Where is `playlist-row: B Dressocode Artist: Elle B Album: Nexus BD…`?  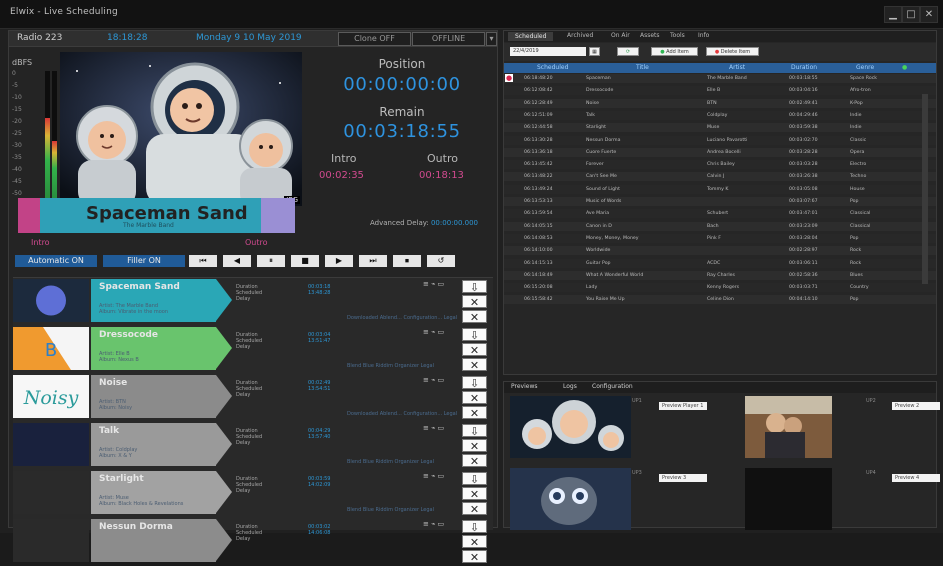 playlist-row: B Dressocode Artist: Elle B Album: Nexus BD… is located at coordinates (253, 350).